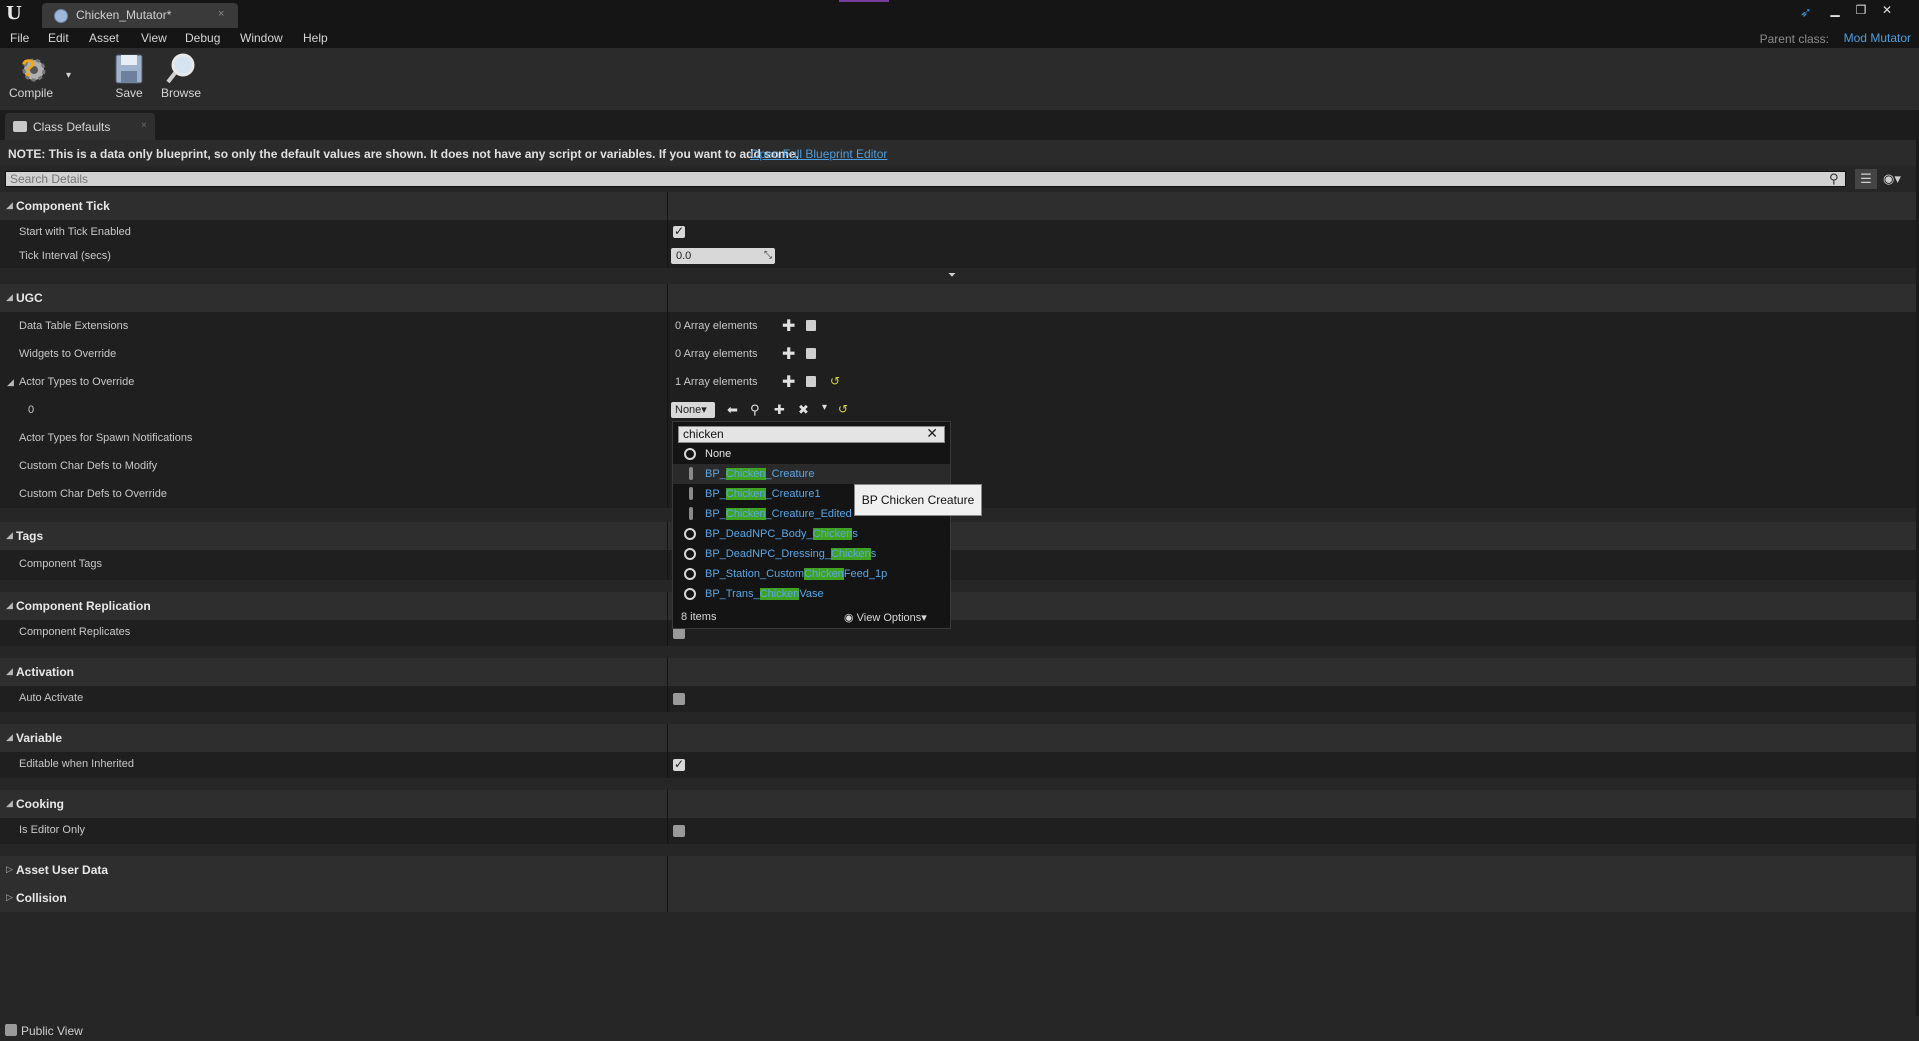 This screenshot has width=1919, height=1041. Describe the element at coordinates (83, 606) in the screenshot. I see `category-label: Component Replication` at that location.